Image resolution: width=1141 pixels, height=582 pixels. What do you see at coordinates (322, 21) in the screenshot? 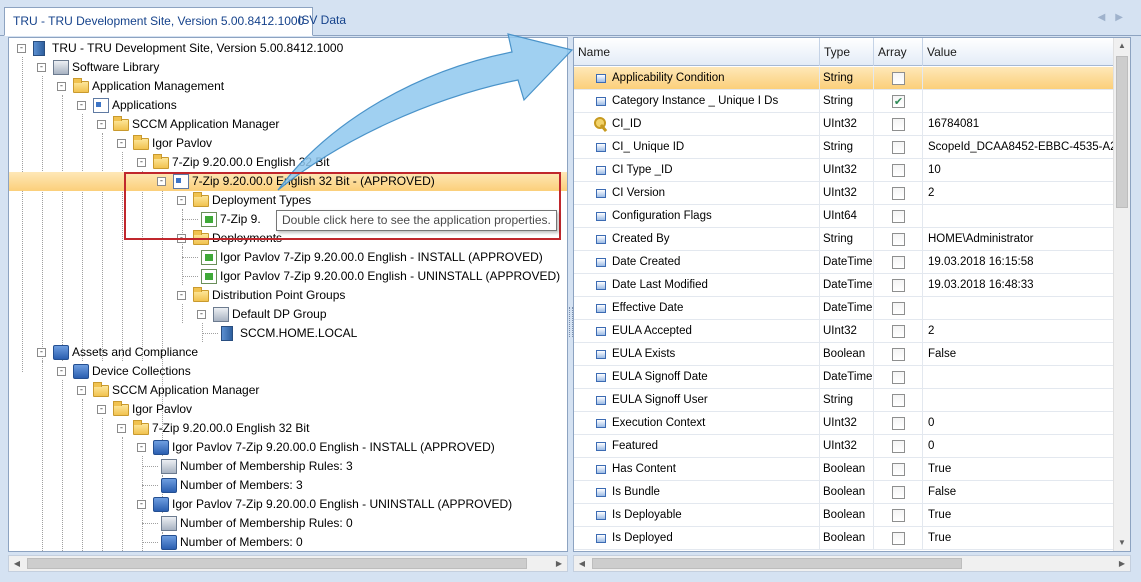
I see `tab-isv-data: ISV Data` at bounding box center [322, 21].